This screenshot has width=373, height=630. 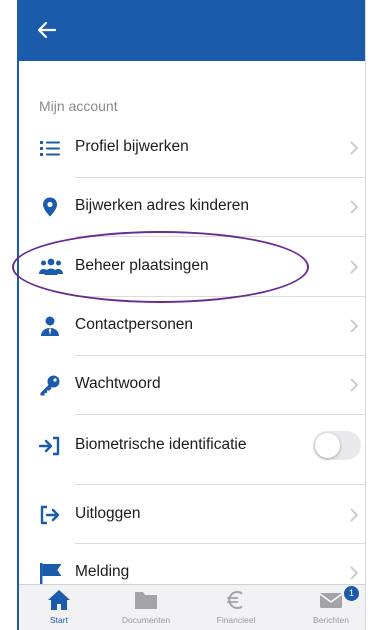 I want to click on menu-item-label: Wachtwoord, so click(x=118, y=383).